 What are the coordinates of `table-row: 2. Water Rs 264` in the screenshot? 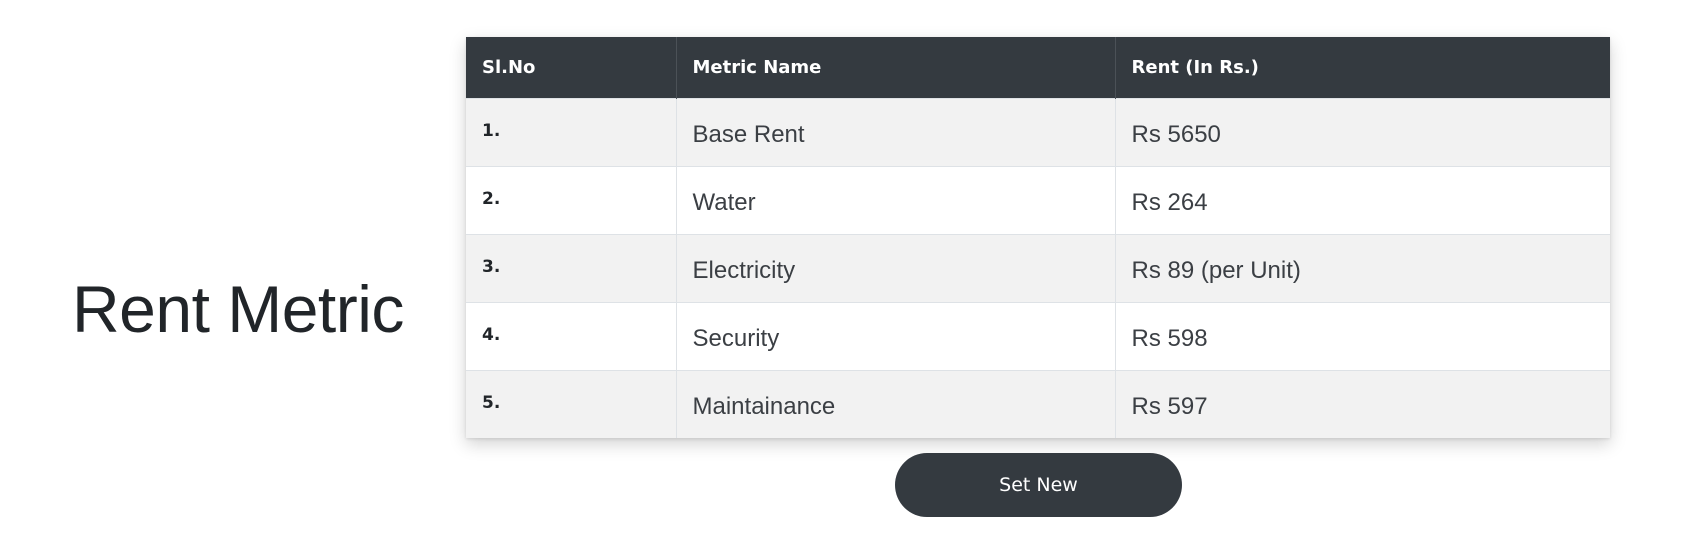 It's located at (1038, 200).